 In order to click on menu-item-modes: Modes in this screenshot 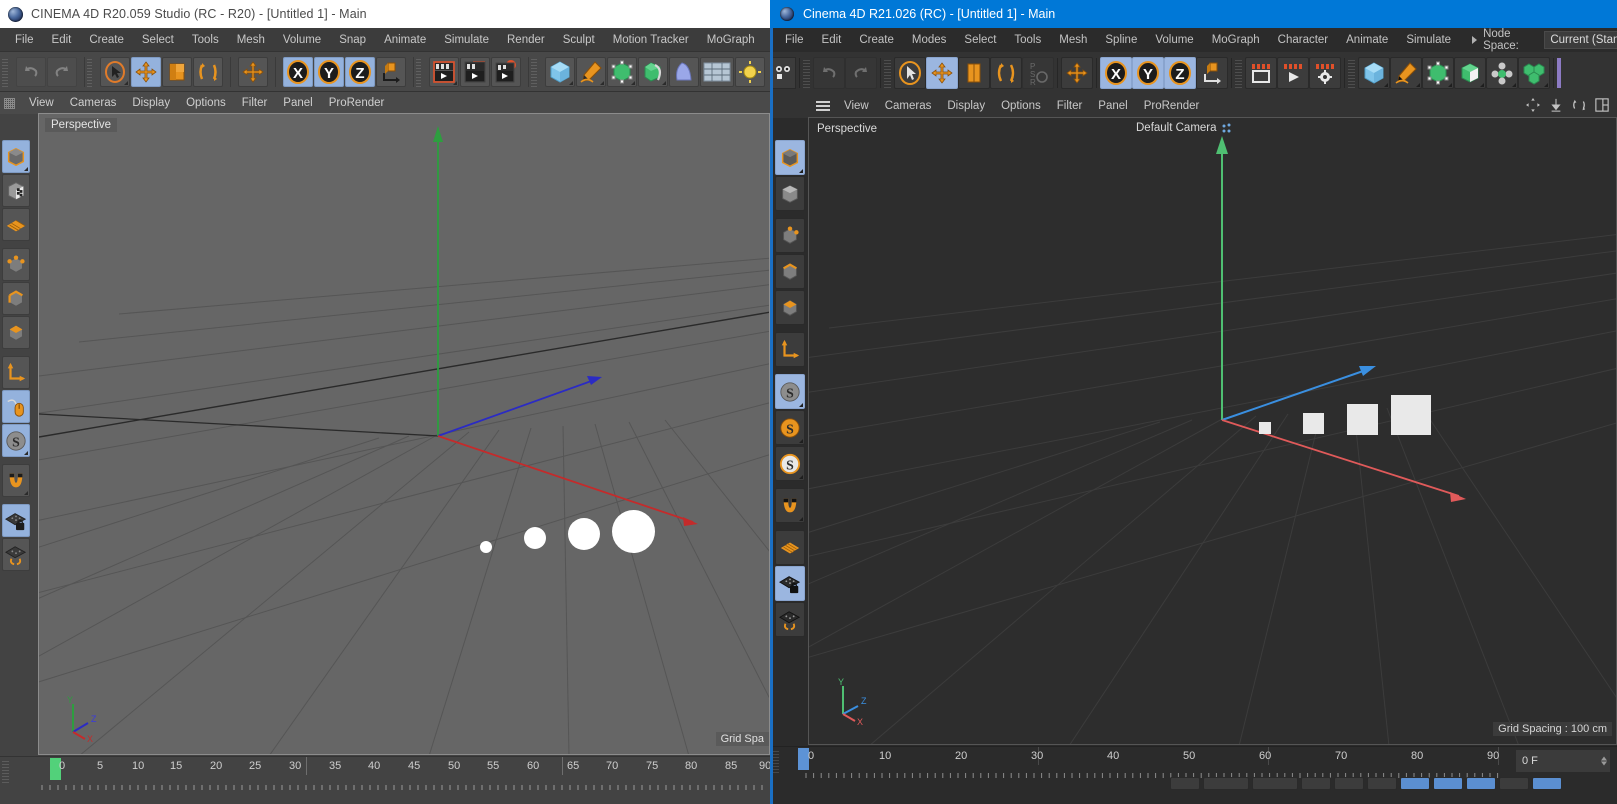, I will do `click(929, 40)`.